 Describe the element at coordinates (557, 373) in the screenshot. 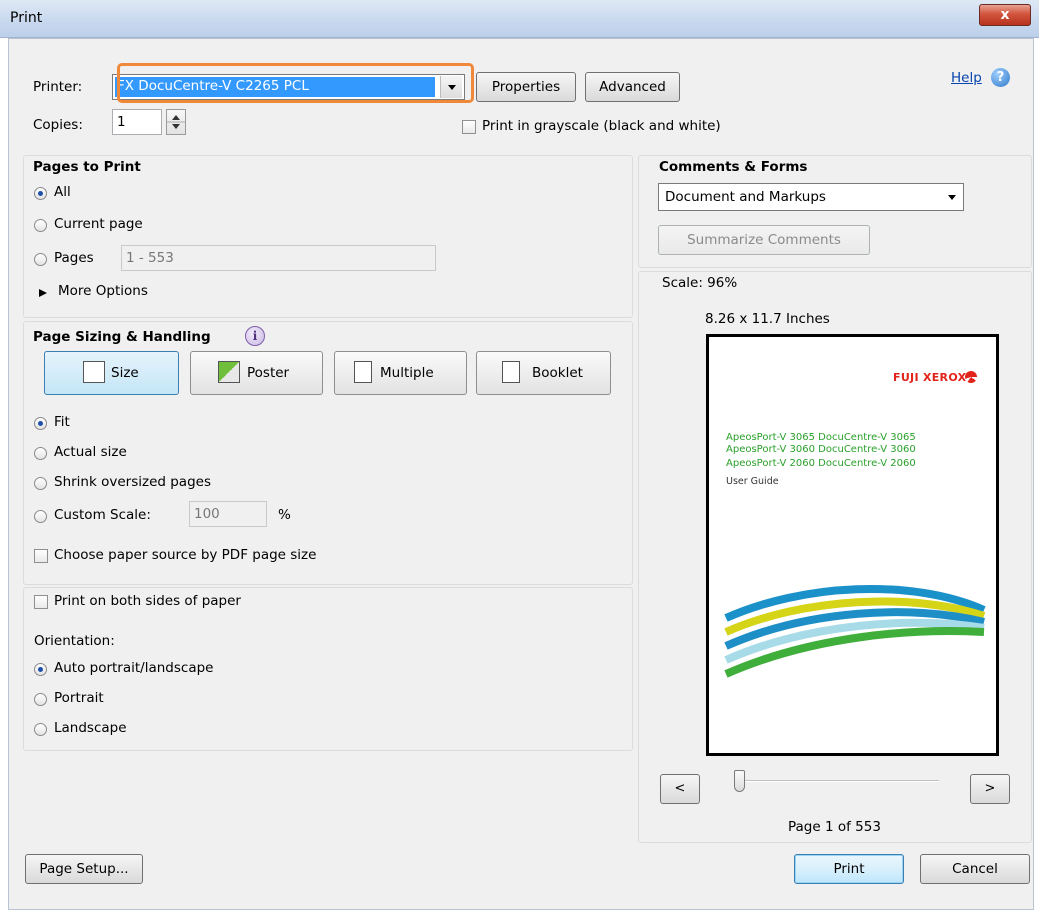

I see `booklet-mode-label: Booklet` at that location.